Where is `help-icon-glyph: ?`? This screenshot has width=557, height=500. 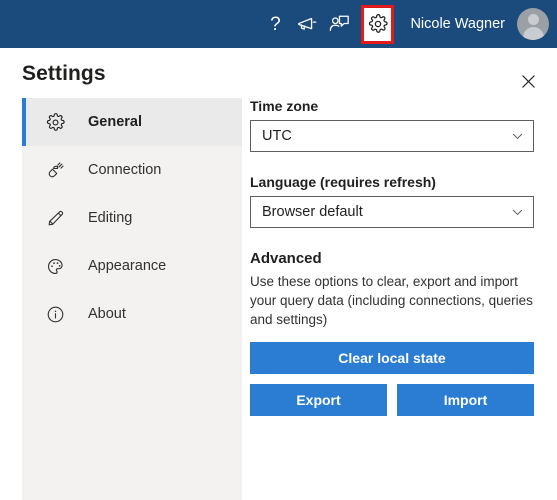 help-icon-glyph: ? is located at coordinates (275, 24).